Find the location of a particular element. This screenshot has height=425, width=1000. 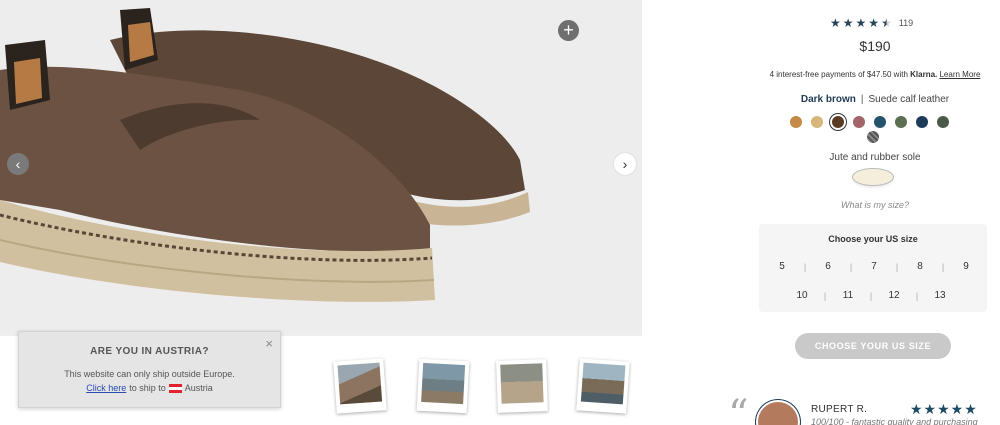

zoom-plus-icon: + is located at coordinates (568, 30).